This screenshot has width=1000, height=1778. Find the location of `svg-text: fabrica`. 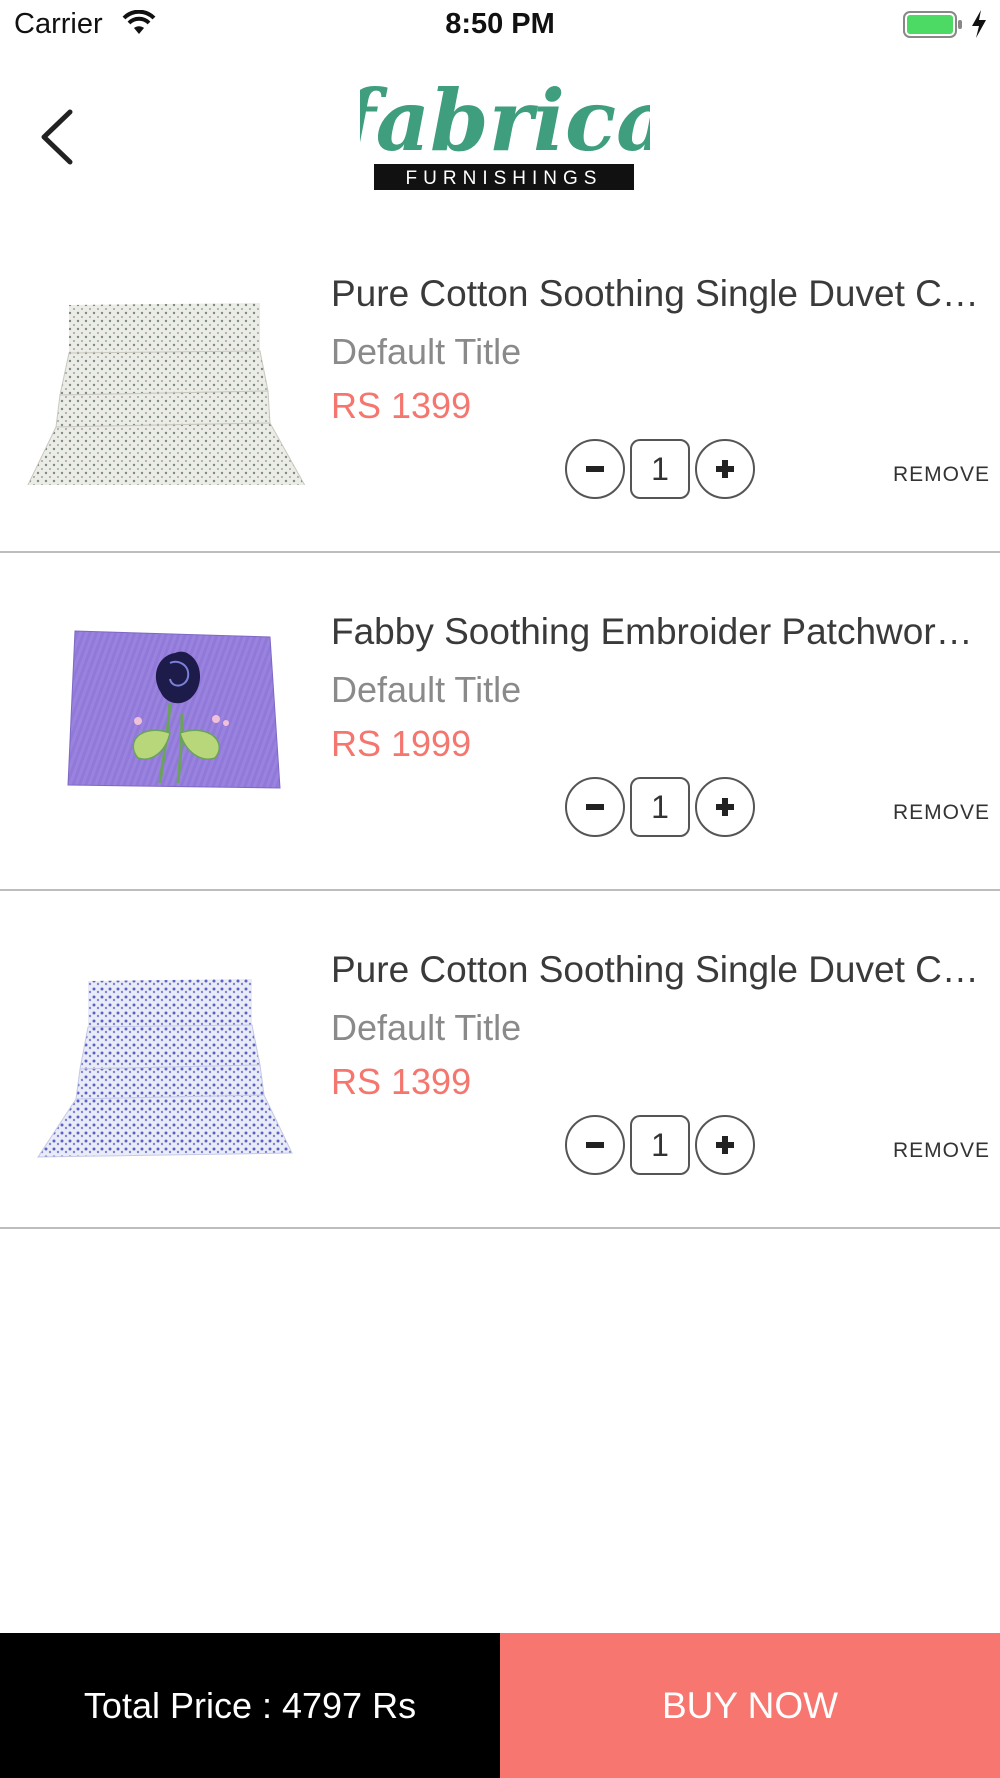

svg-text: fabrica is located at coordinates (505, 120).